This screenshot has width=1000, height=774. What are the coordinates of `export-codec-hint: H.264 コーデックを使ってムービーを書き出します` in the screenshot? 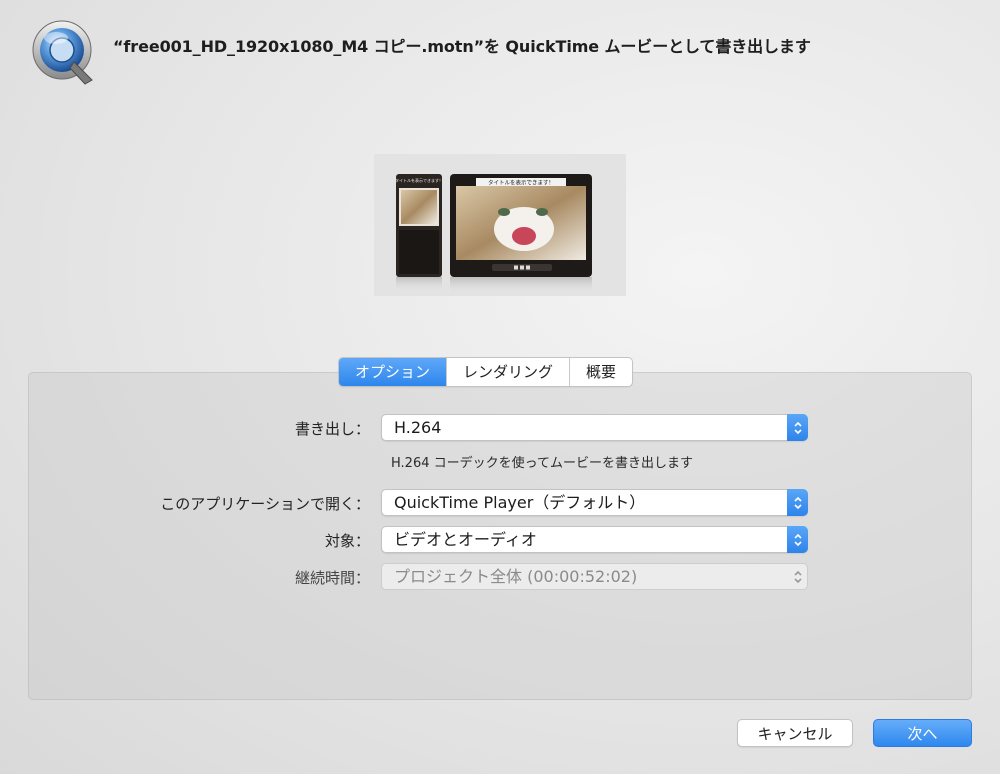 It's located at (542, 463).